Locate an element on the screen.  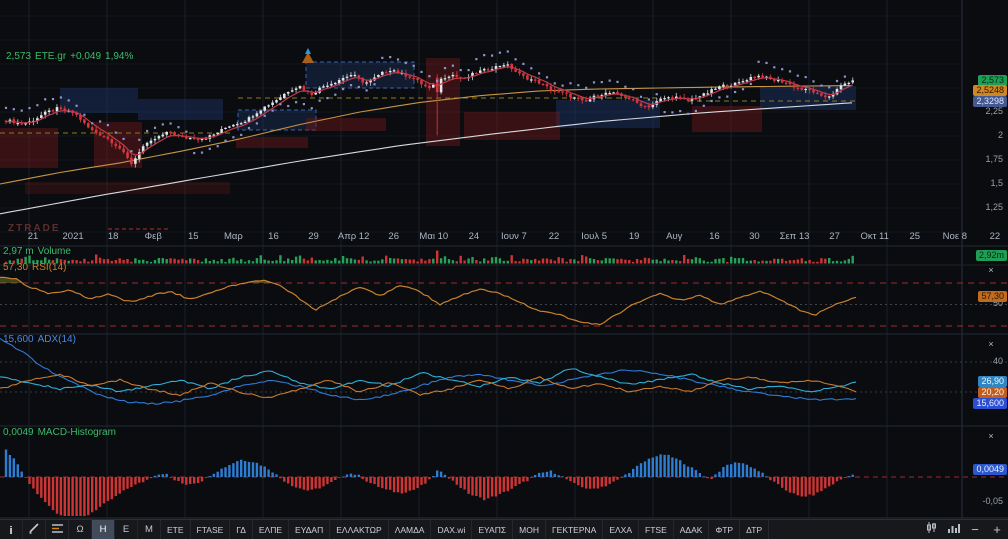
time-axis-label: 27 is located at coordinates (834, 236).